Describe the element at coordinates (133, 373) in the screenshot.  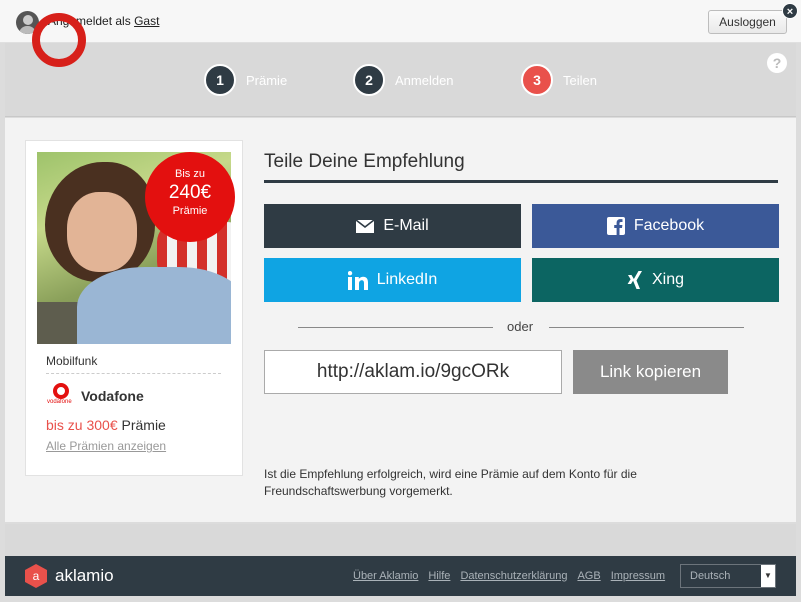
I see `card-divider` at that location.